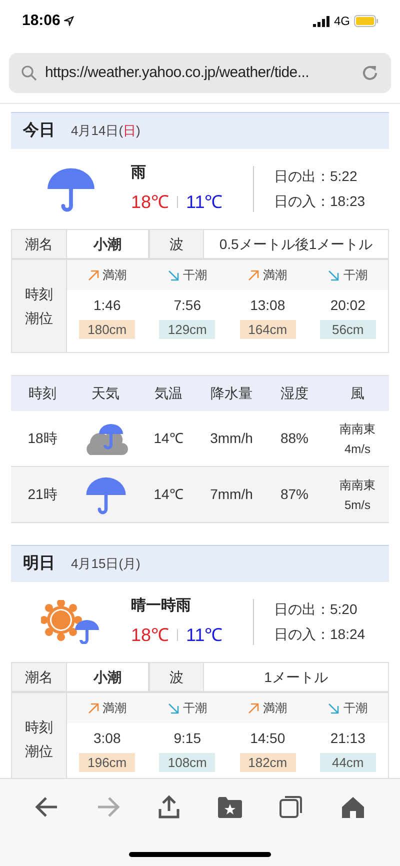 Image resolution: width=400 pixels, height=866 pixels. Describe the element at coordinates (316, 176) in the screenshot. I see `sunrise-text: 日の出：5:22` at that location.